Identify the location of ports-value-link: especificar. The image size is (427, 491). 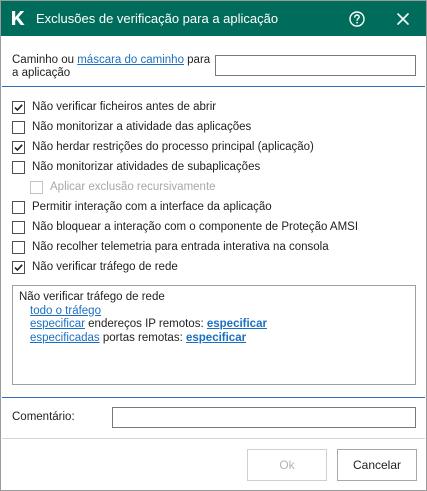
(216, 338).